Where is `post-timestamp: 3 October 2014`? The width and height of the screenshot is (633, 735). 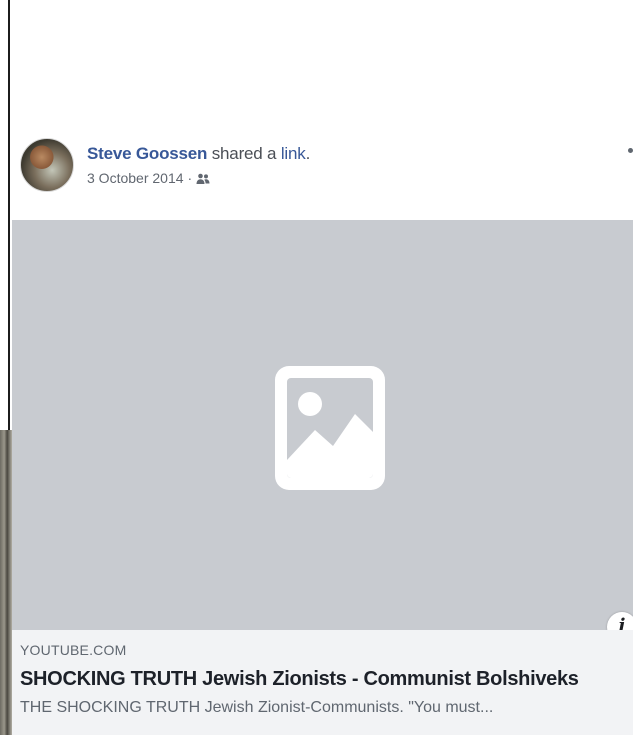
post-timestamp: 3 October 2014 is located at coordinates (135, 178).